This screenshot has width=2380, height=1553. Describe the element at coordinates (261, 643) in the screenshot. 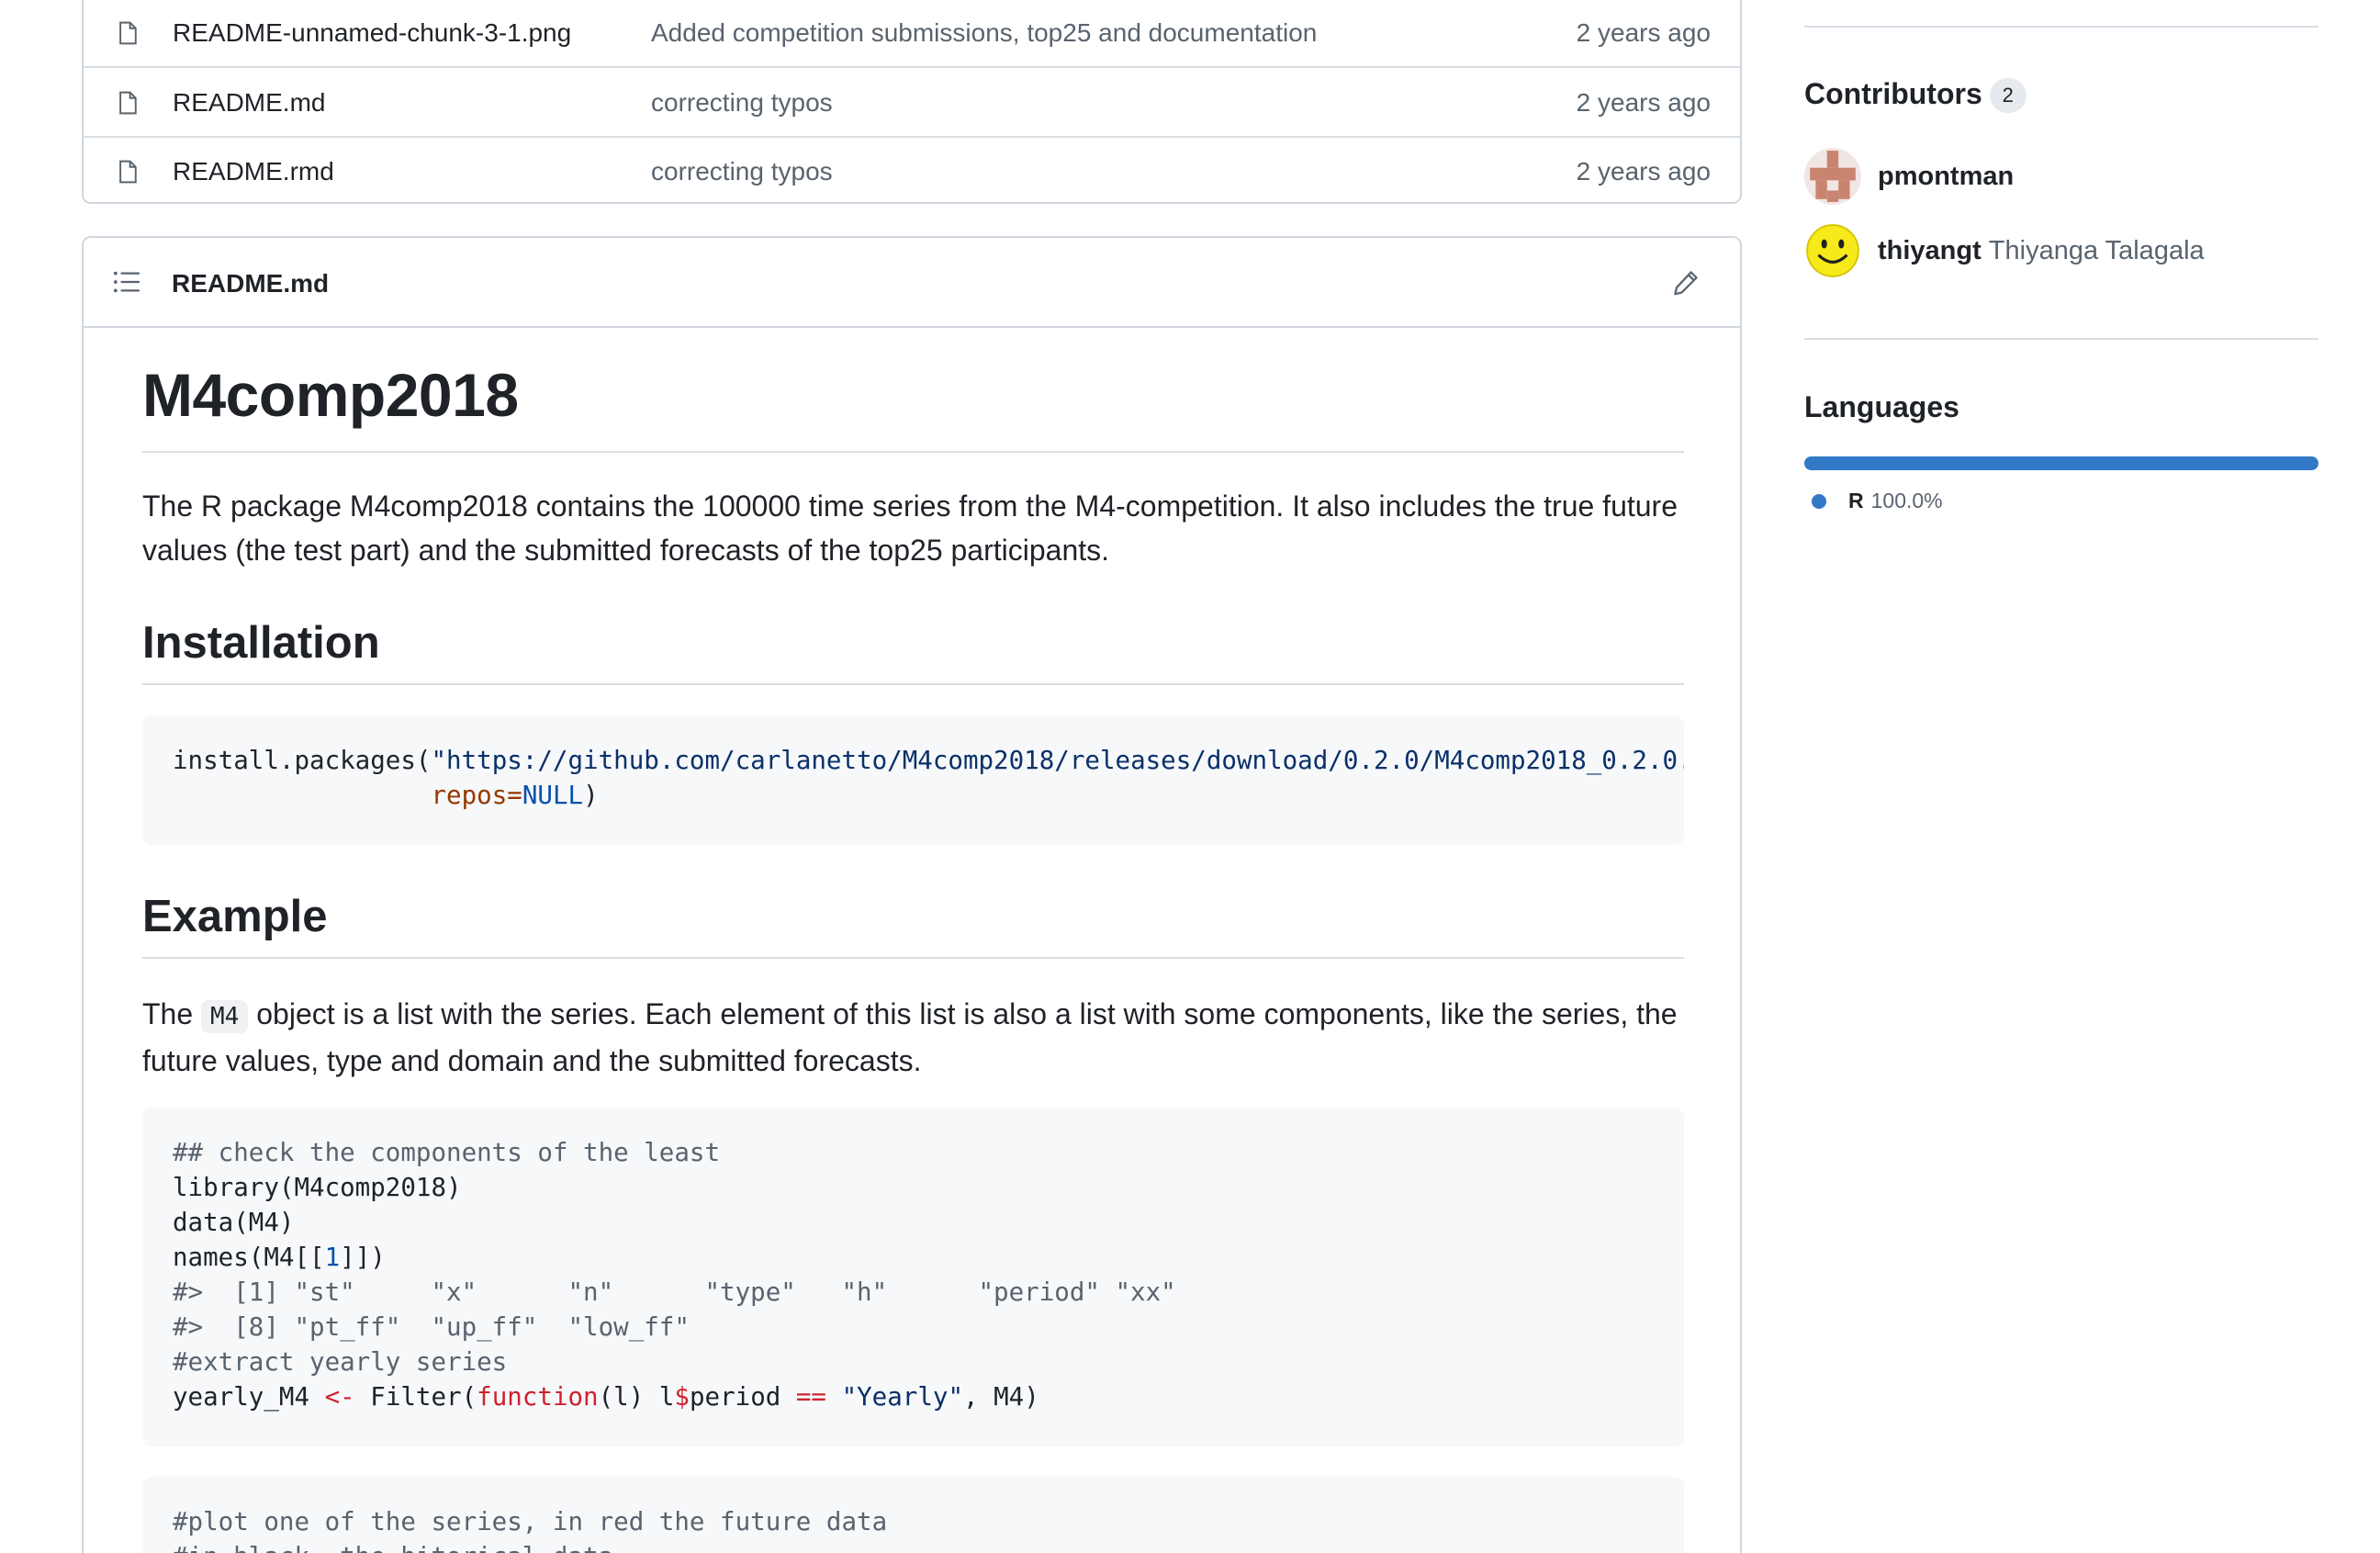

I see `installation-heading: Installation` at that location.